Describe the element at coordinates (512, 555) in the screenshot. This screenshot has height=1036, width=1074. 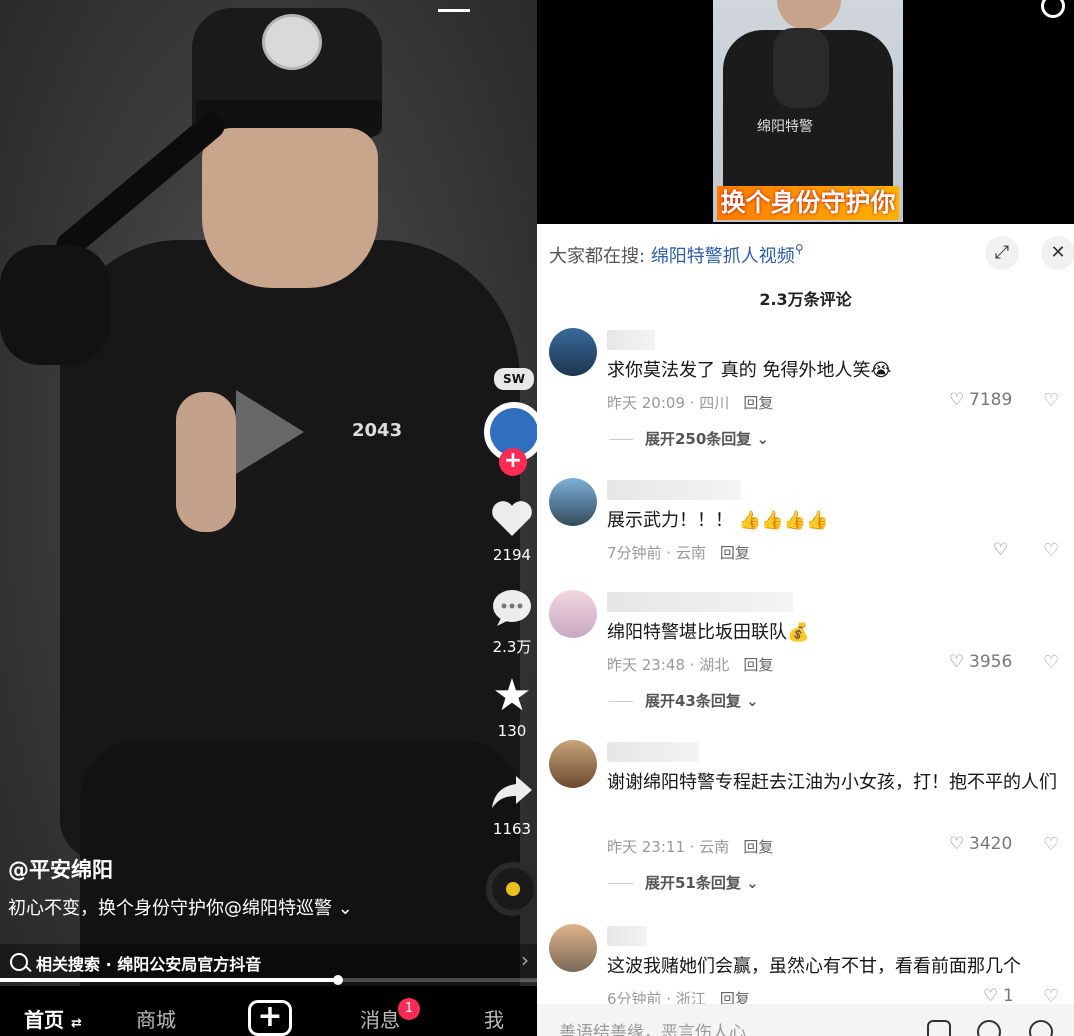
I see `like-count: 2194` at that location.